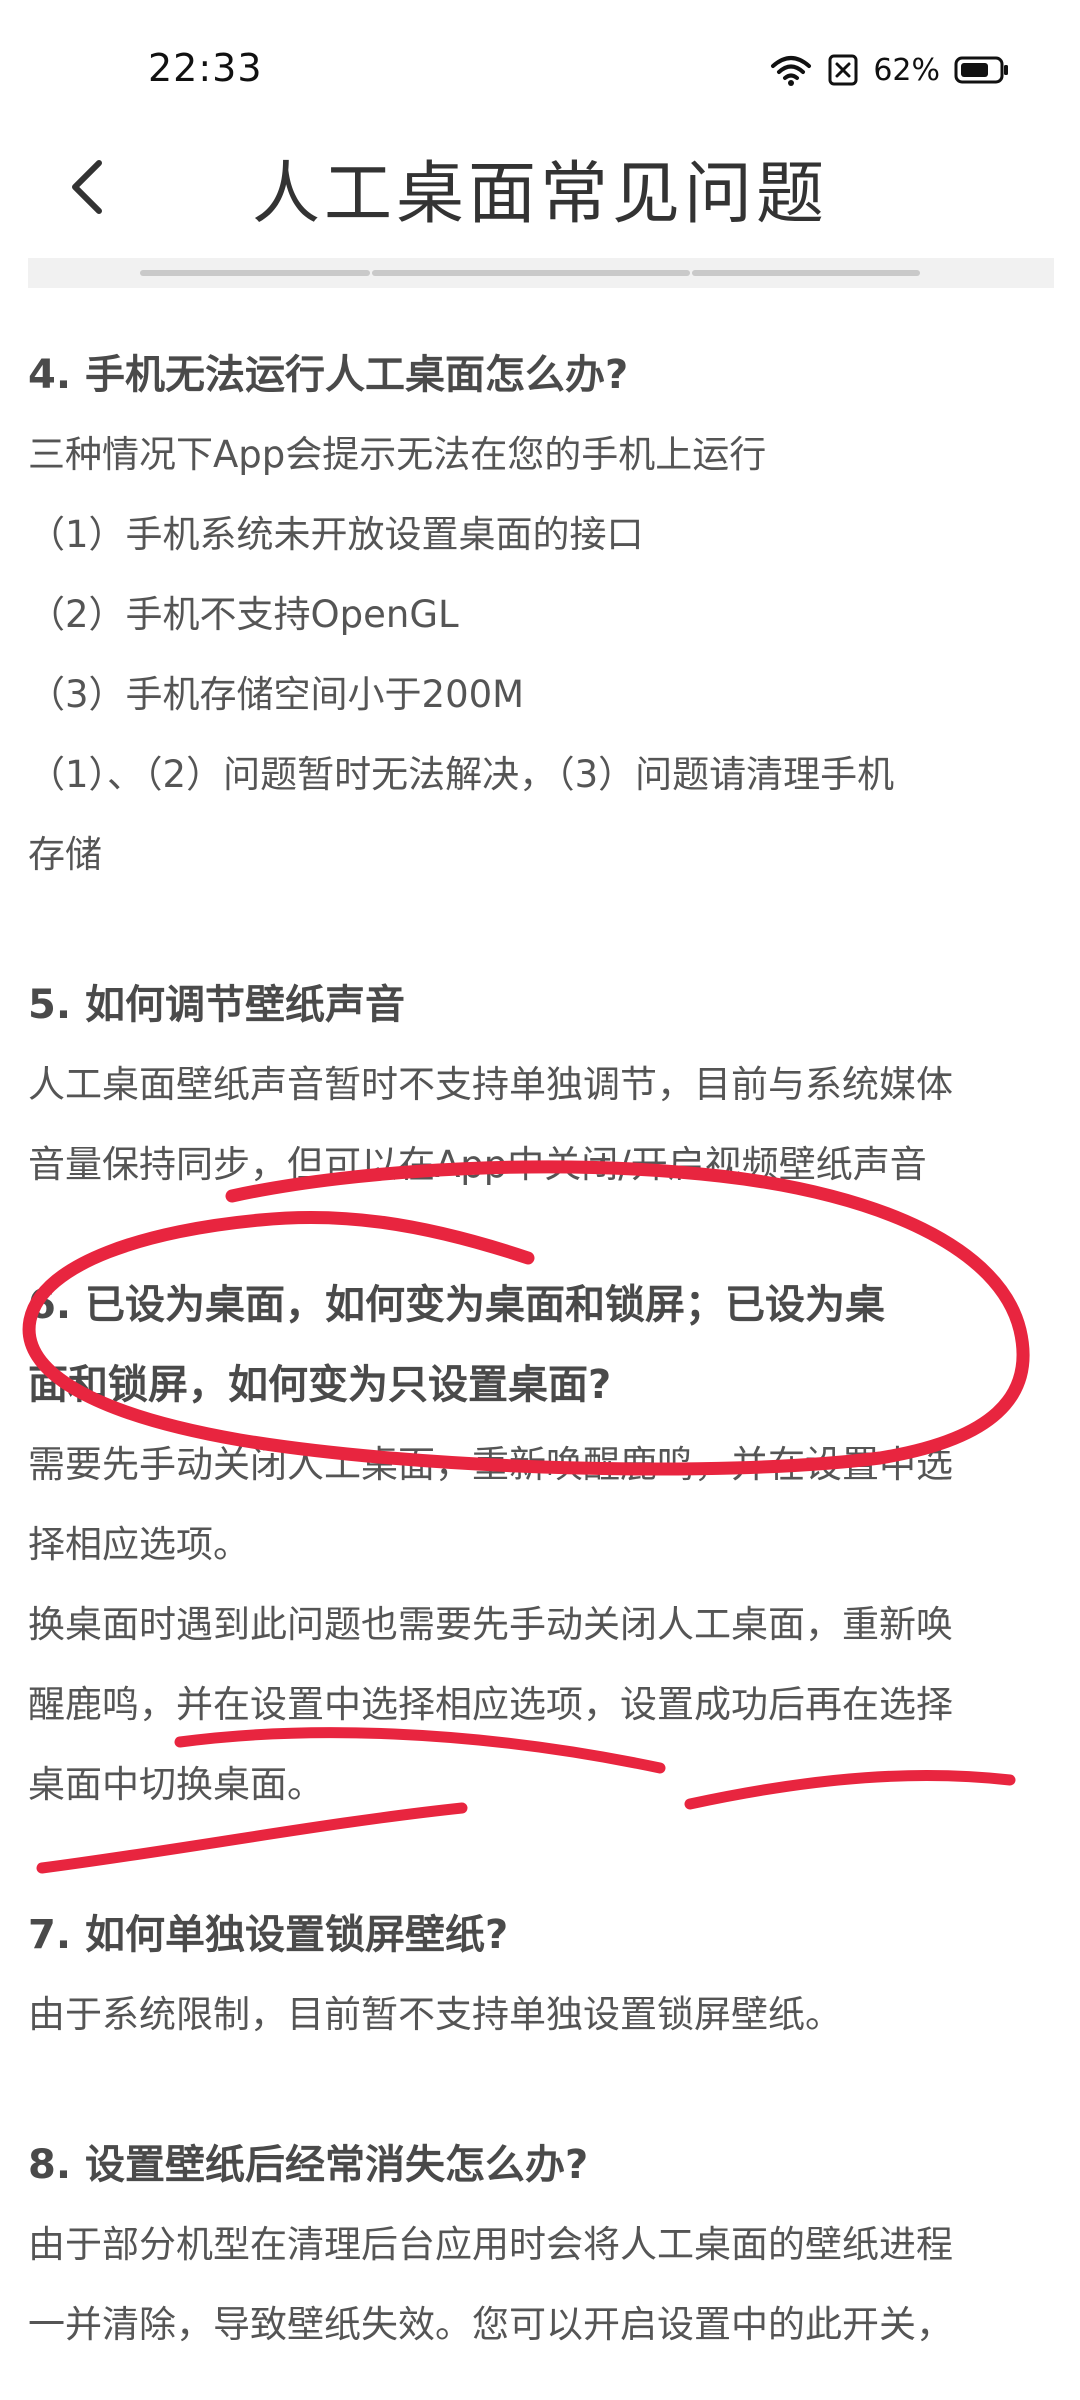  I want to click on status-icons: 62%, so click(889, 70).